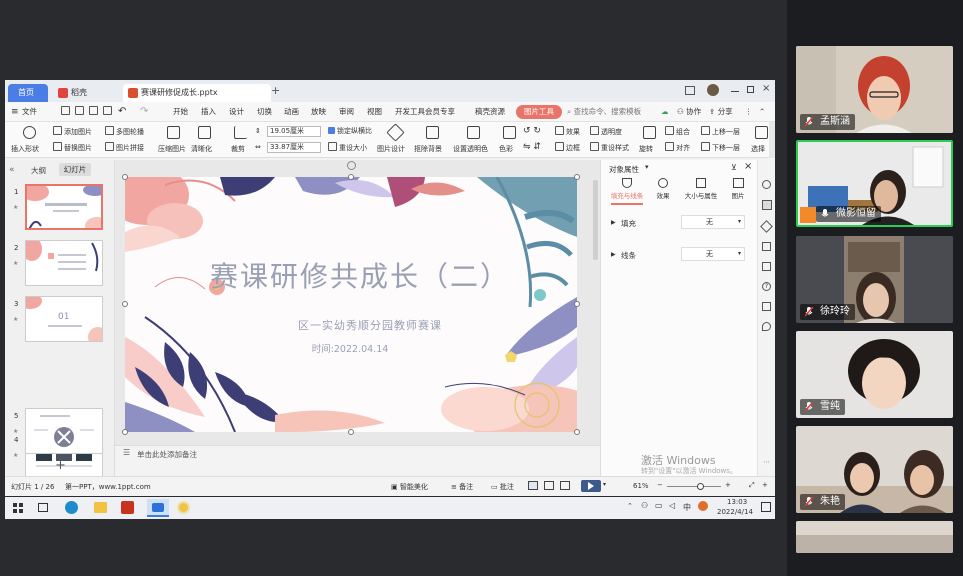 This screenshot has height=576, width=963. Describe the element at coordinates (506, 149) in the screenshot. I see `color-button: 色彩` at that location.